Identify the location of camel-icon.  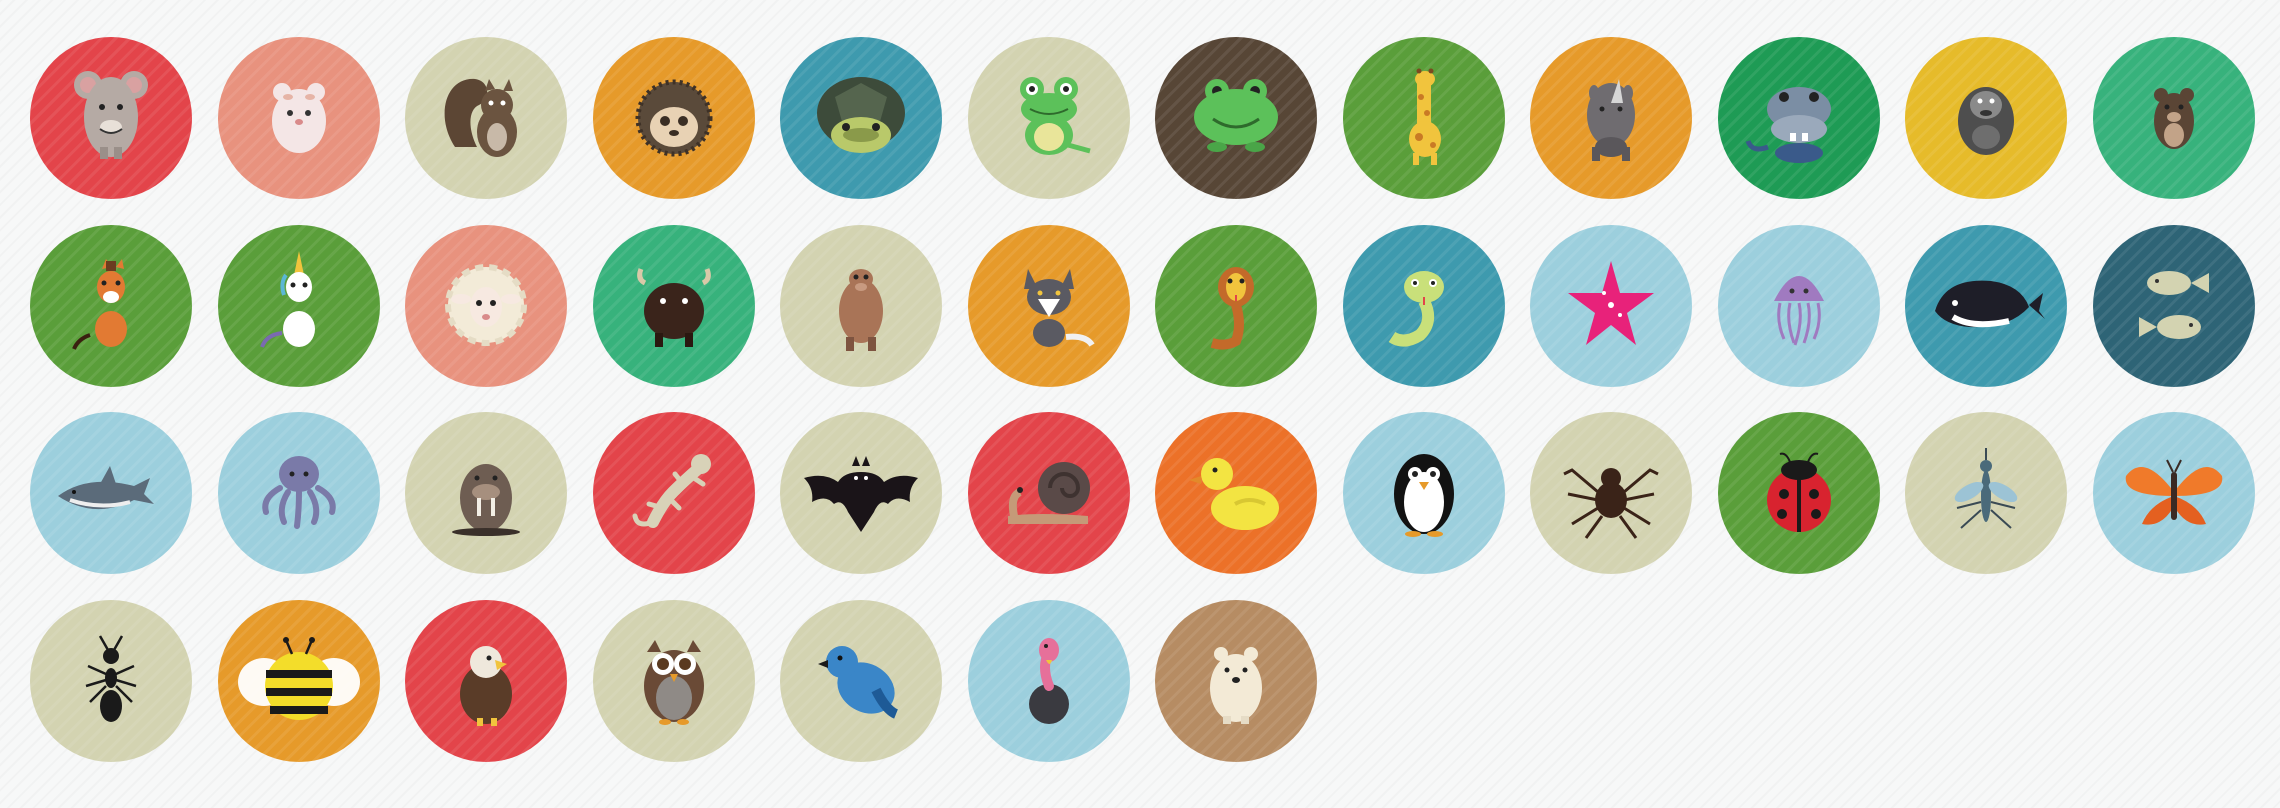
(861, 305).